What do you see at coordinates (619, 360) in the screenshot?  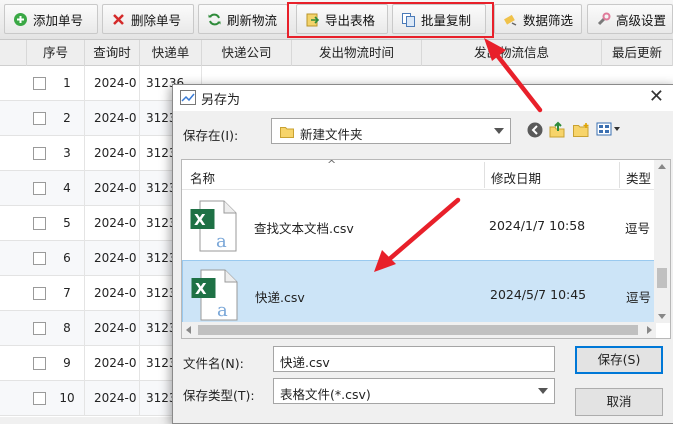 I see `save-button: 保存(S)` at bounding box center [619, 360].